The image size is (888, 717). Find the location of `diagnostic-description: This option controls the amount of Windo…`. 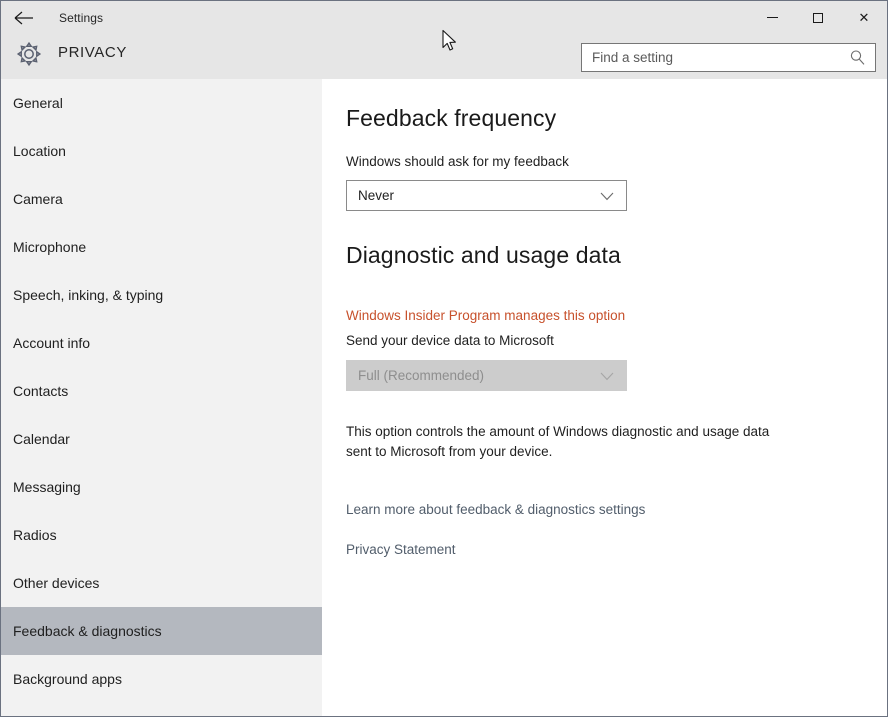

diagnostic-description: This option controls the amount of Windo… is located at coordinates (558, 441).